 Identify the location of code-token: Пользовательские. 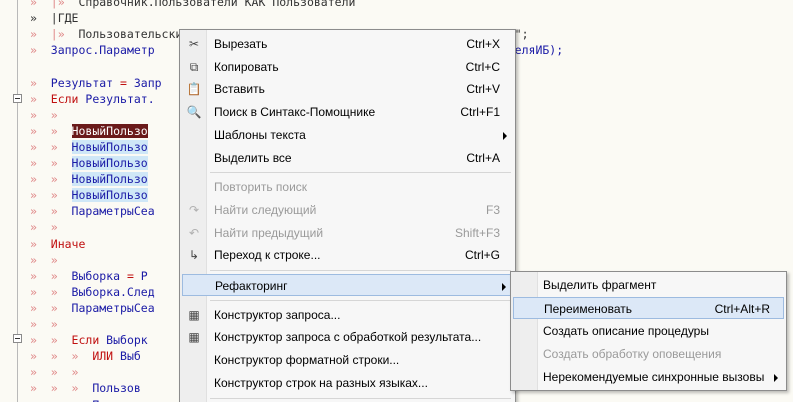
(134, 34).